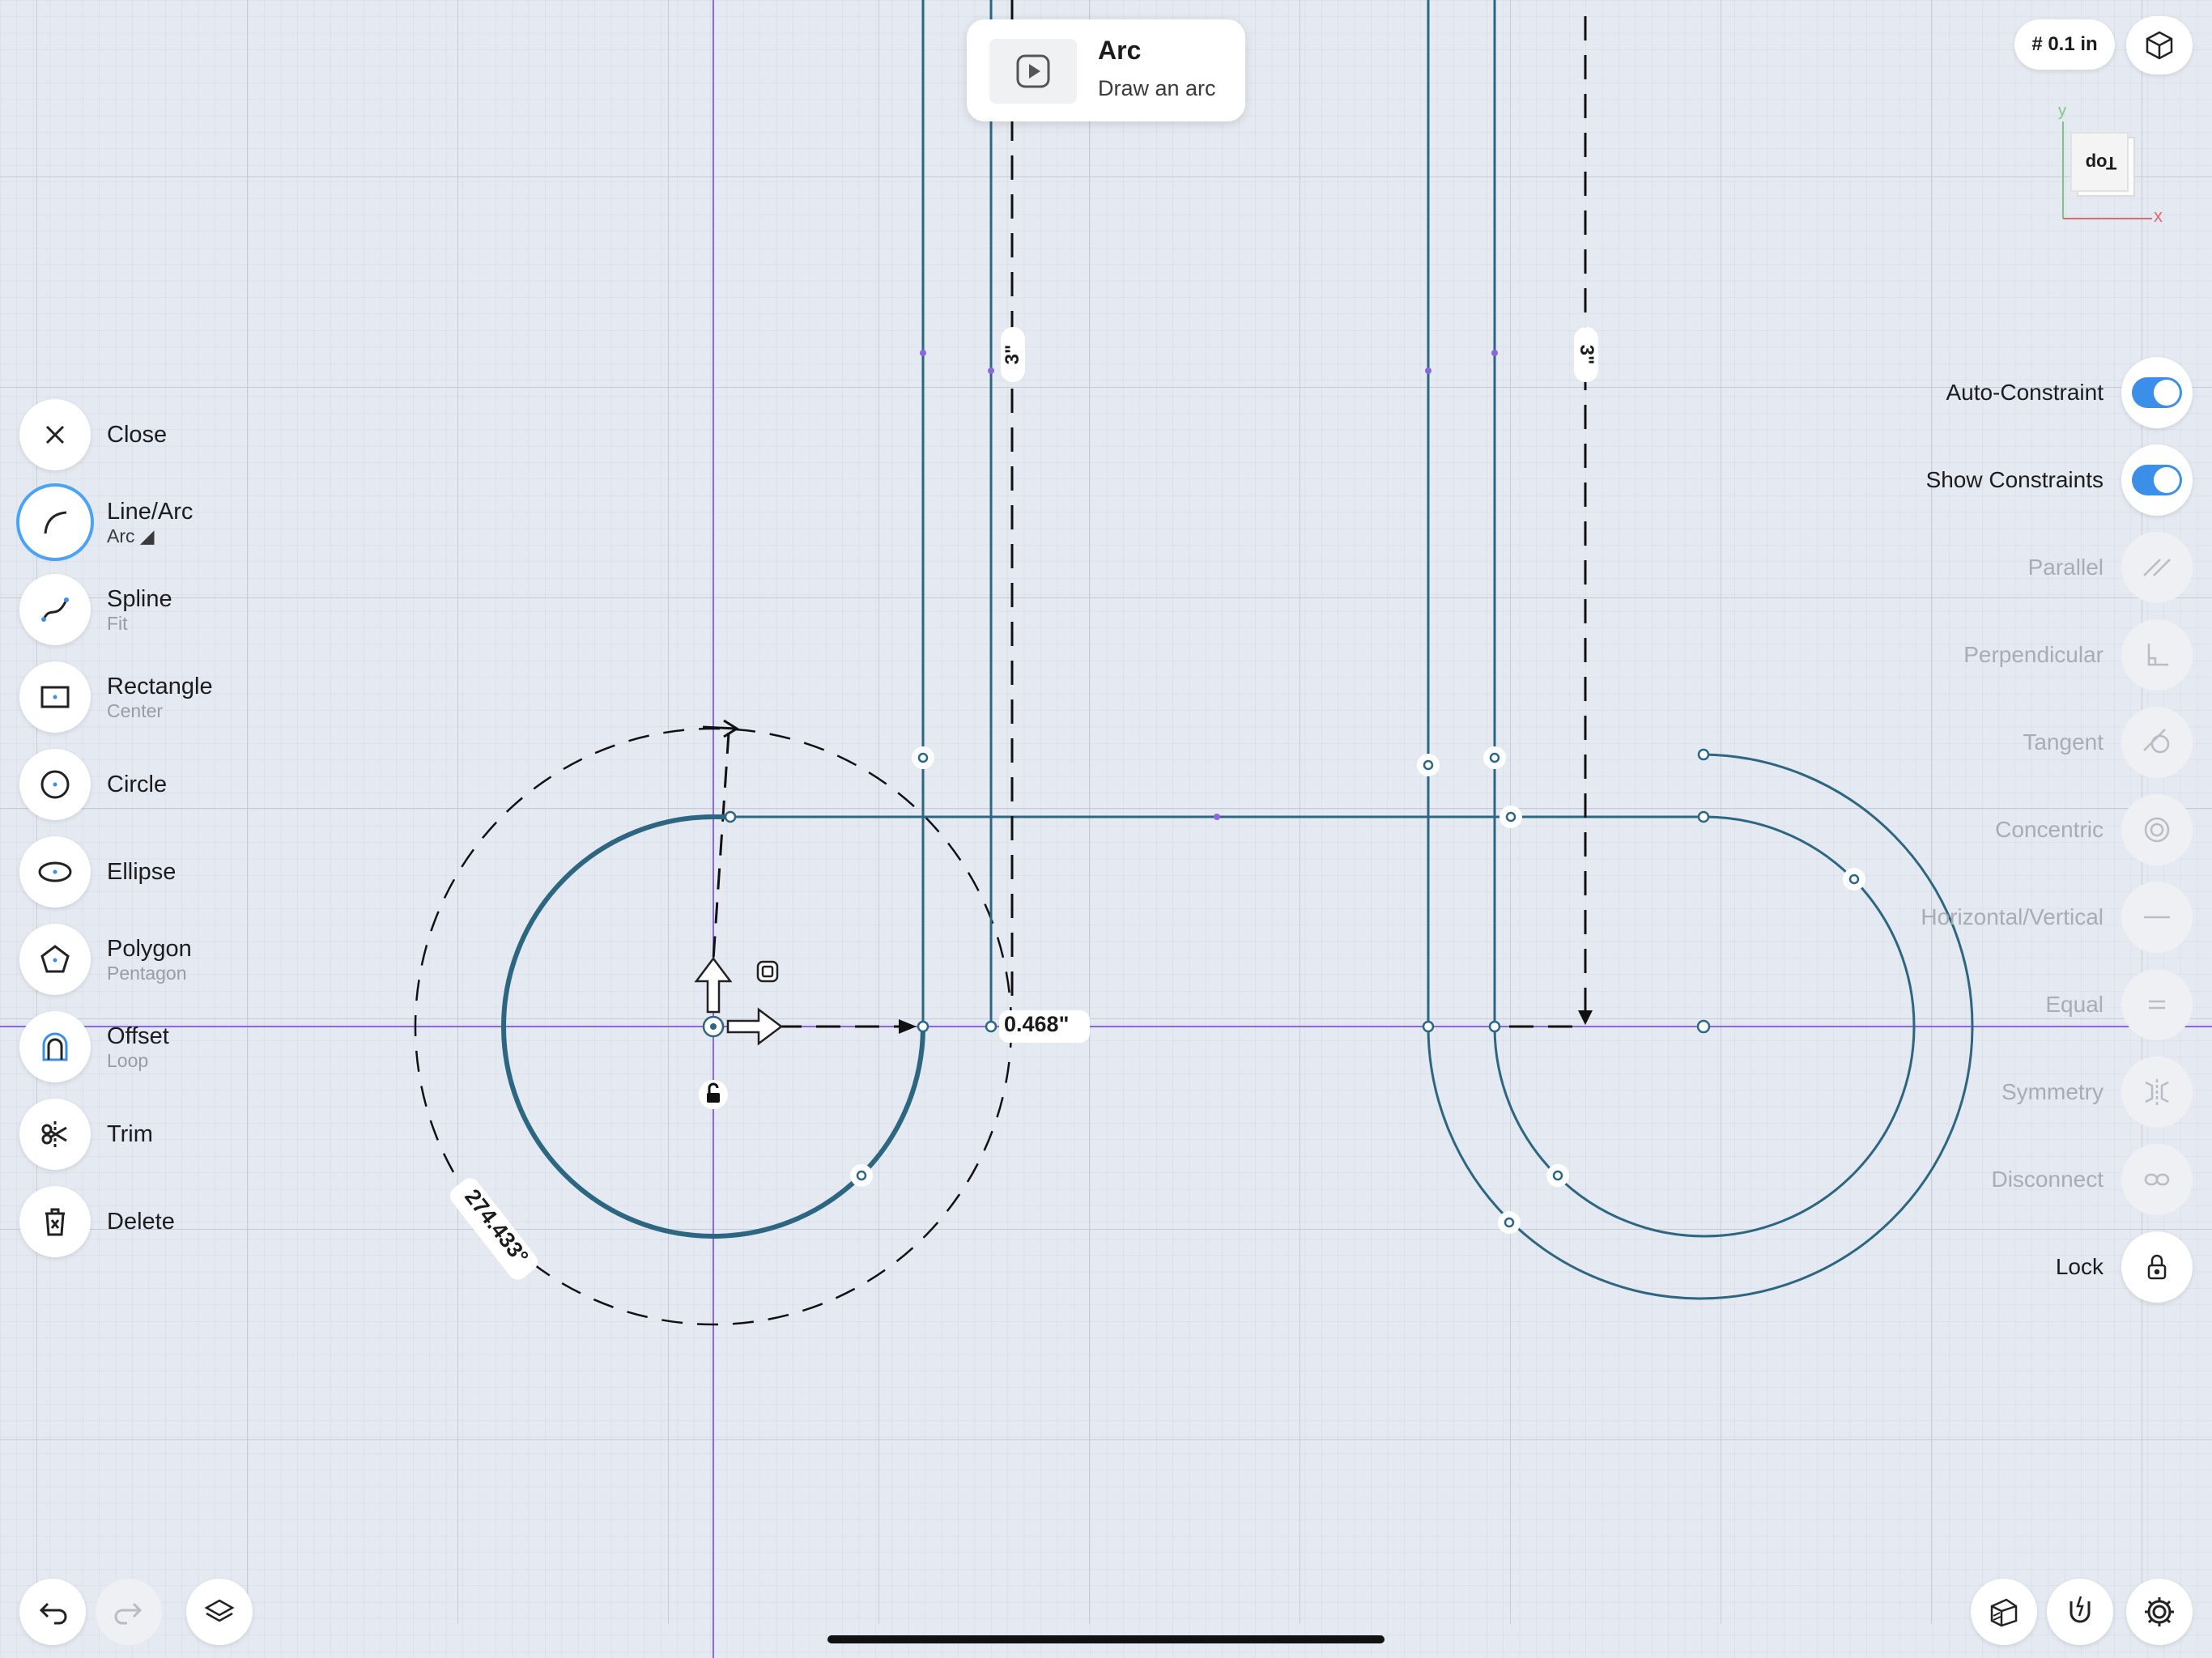 Image resolution: width=2212 pixels, height=1658 pixels. What do you see at coordinates (2157, 567) in the screenshot?
I see `parallel-icon` at bounding box center [2157, 567].